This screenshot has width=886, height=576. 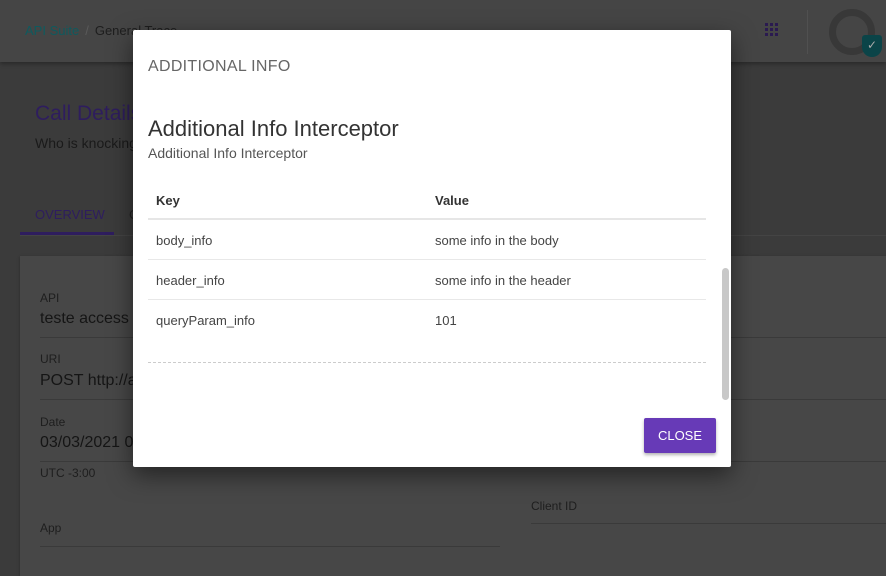 What do you see at coordinates (184, 240) in the screenshot?
I see `row-key: body_info` at bounding box center [184, 240].